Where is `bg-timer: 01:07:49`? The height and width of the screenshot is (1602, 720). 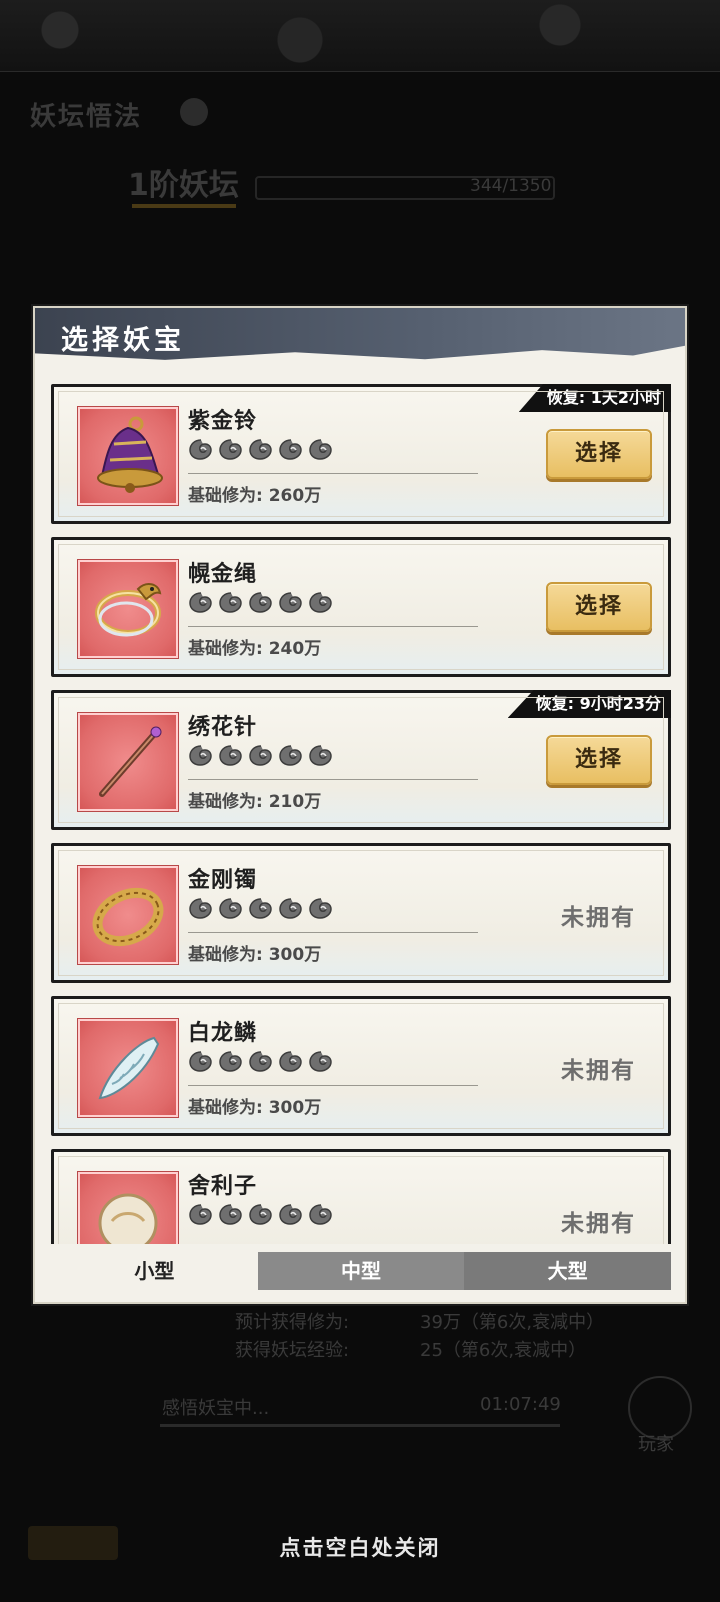
bg-timer: 01:07:49 is located at coordinates (520, 1404).